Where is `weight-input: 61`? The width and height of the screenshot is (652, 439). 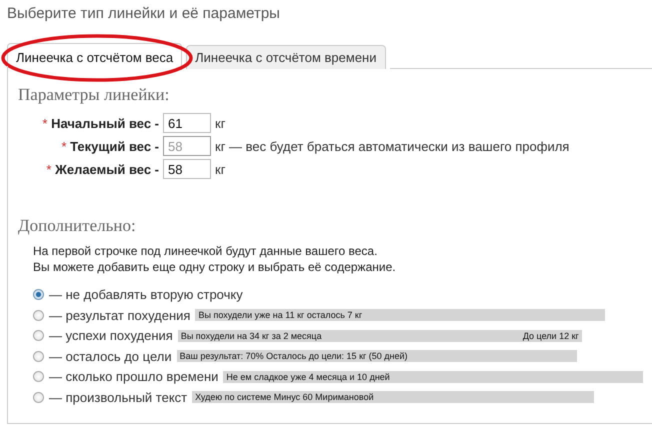
weight-input: 61 is located at coordinates (187, 123).